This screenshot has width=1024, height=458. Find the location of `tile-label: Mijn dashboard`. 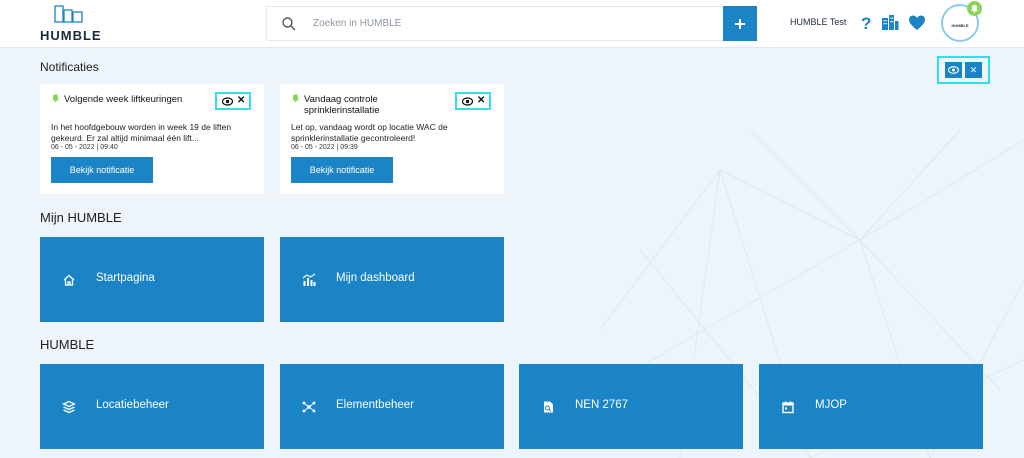

tile-label: Mijn dashboard is located at coordinates (375, 278).